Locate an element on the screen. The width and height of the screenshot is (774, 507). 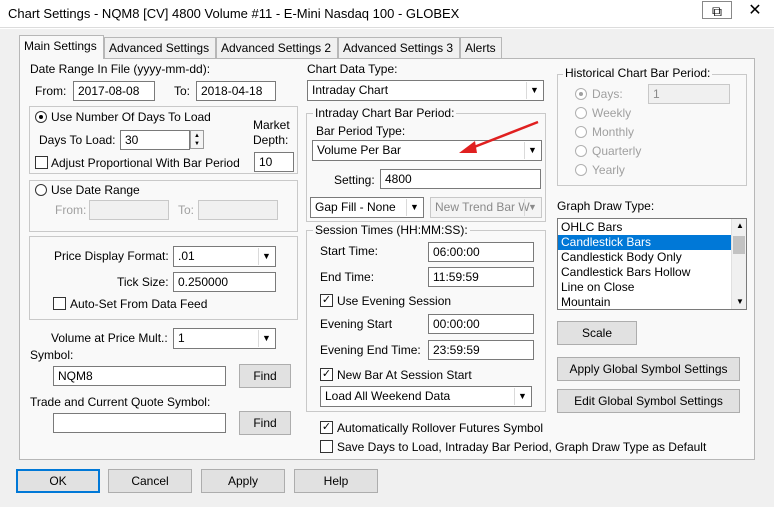
symbol-label: Symbol: is located at coordinates (52, 355).